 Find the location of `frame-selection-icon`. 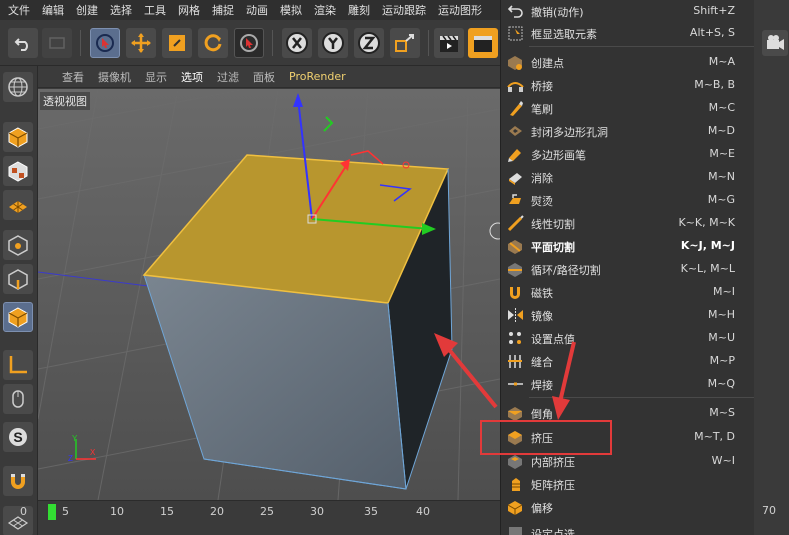

frame-selection-icon is located at coordinates (515, 33).